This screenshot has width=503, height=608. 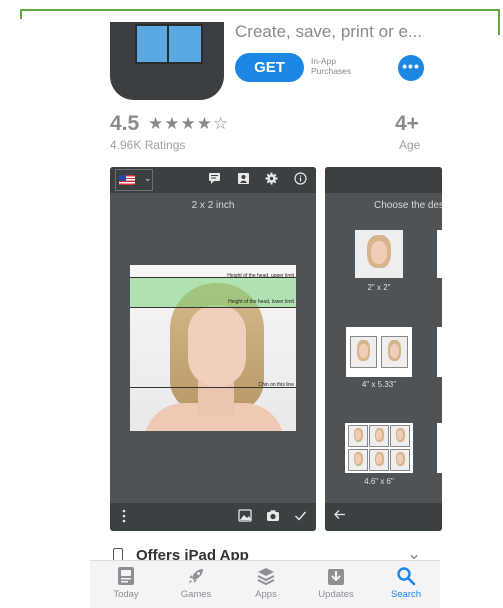 What do you see at coordinates (269, 67) in the screenshot?
I see `get-button: GET` at bounding box center [269, 67].